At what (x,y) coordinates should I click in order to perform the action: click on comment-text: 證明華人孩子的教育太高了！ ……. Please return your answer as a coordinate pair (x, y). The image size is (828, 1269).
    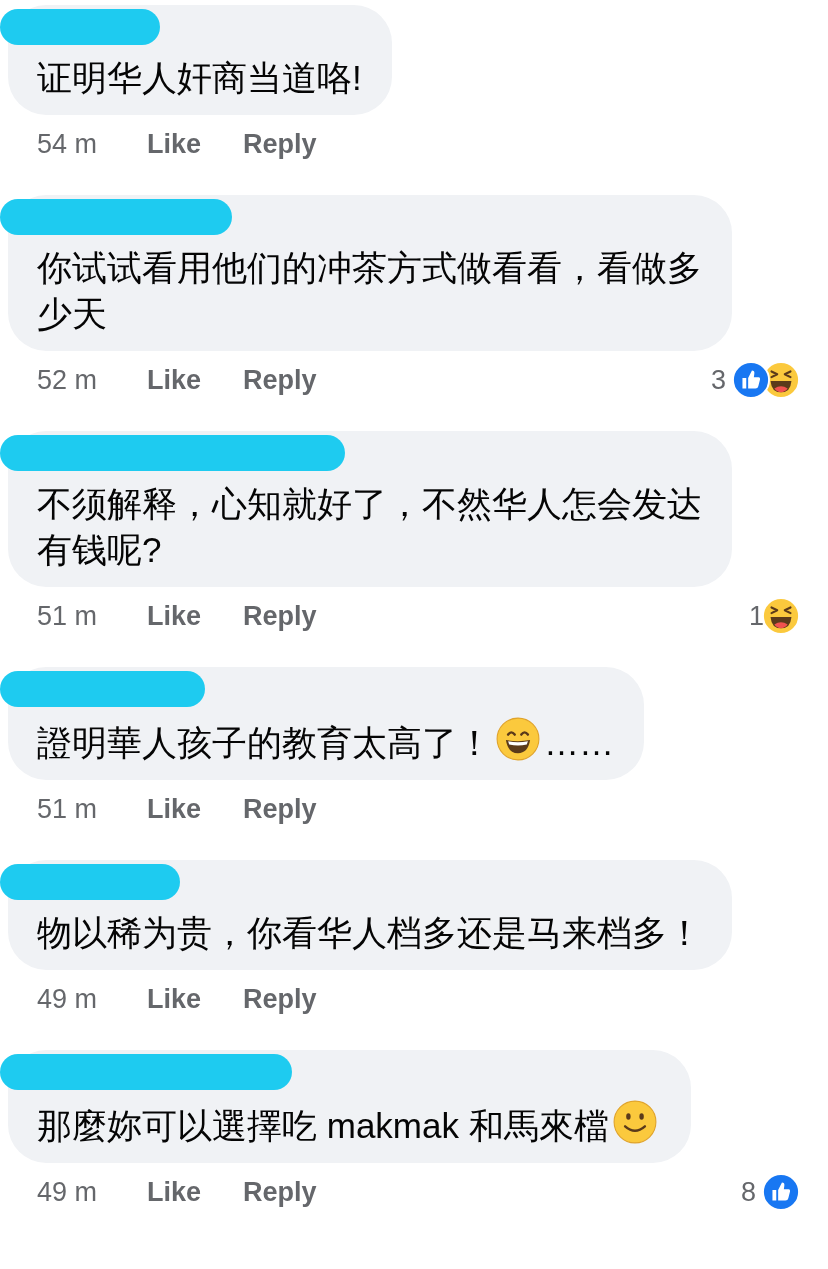
    Looking at the image, I should click on (325, 741).